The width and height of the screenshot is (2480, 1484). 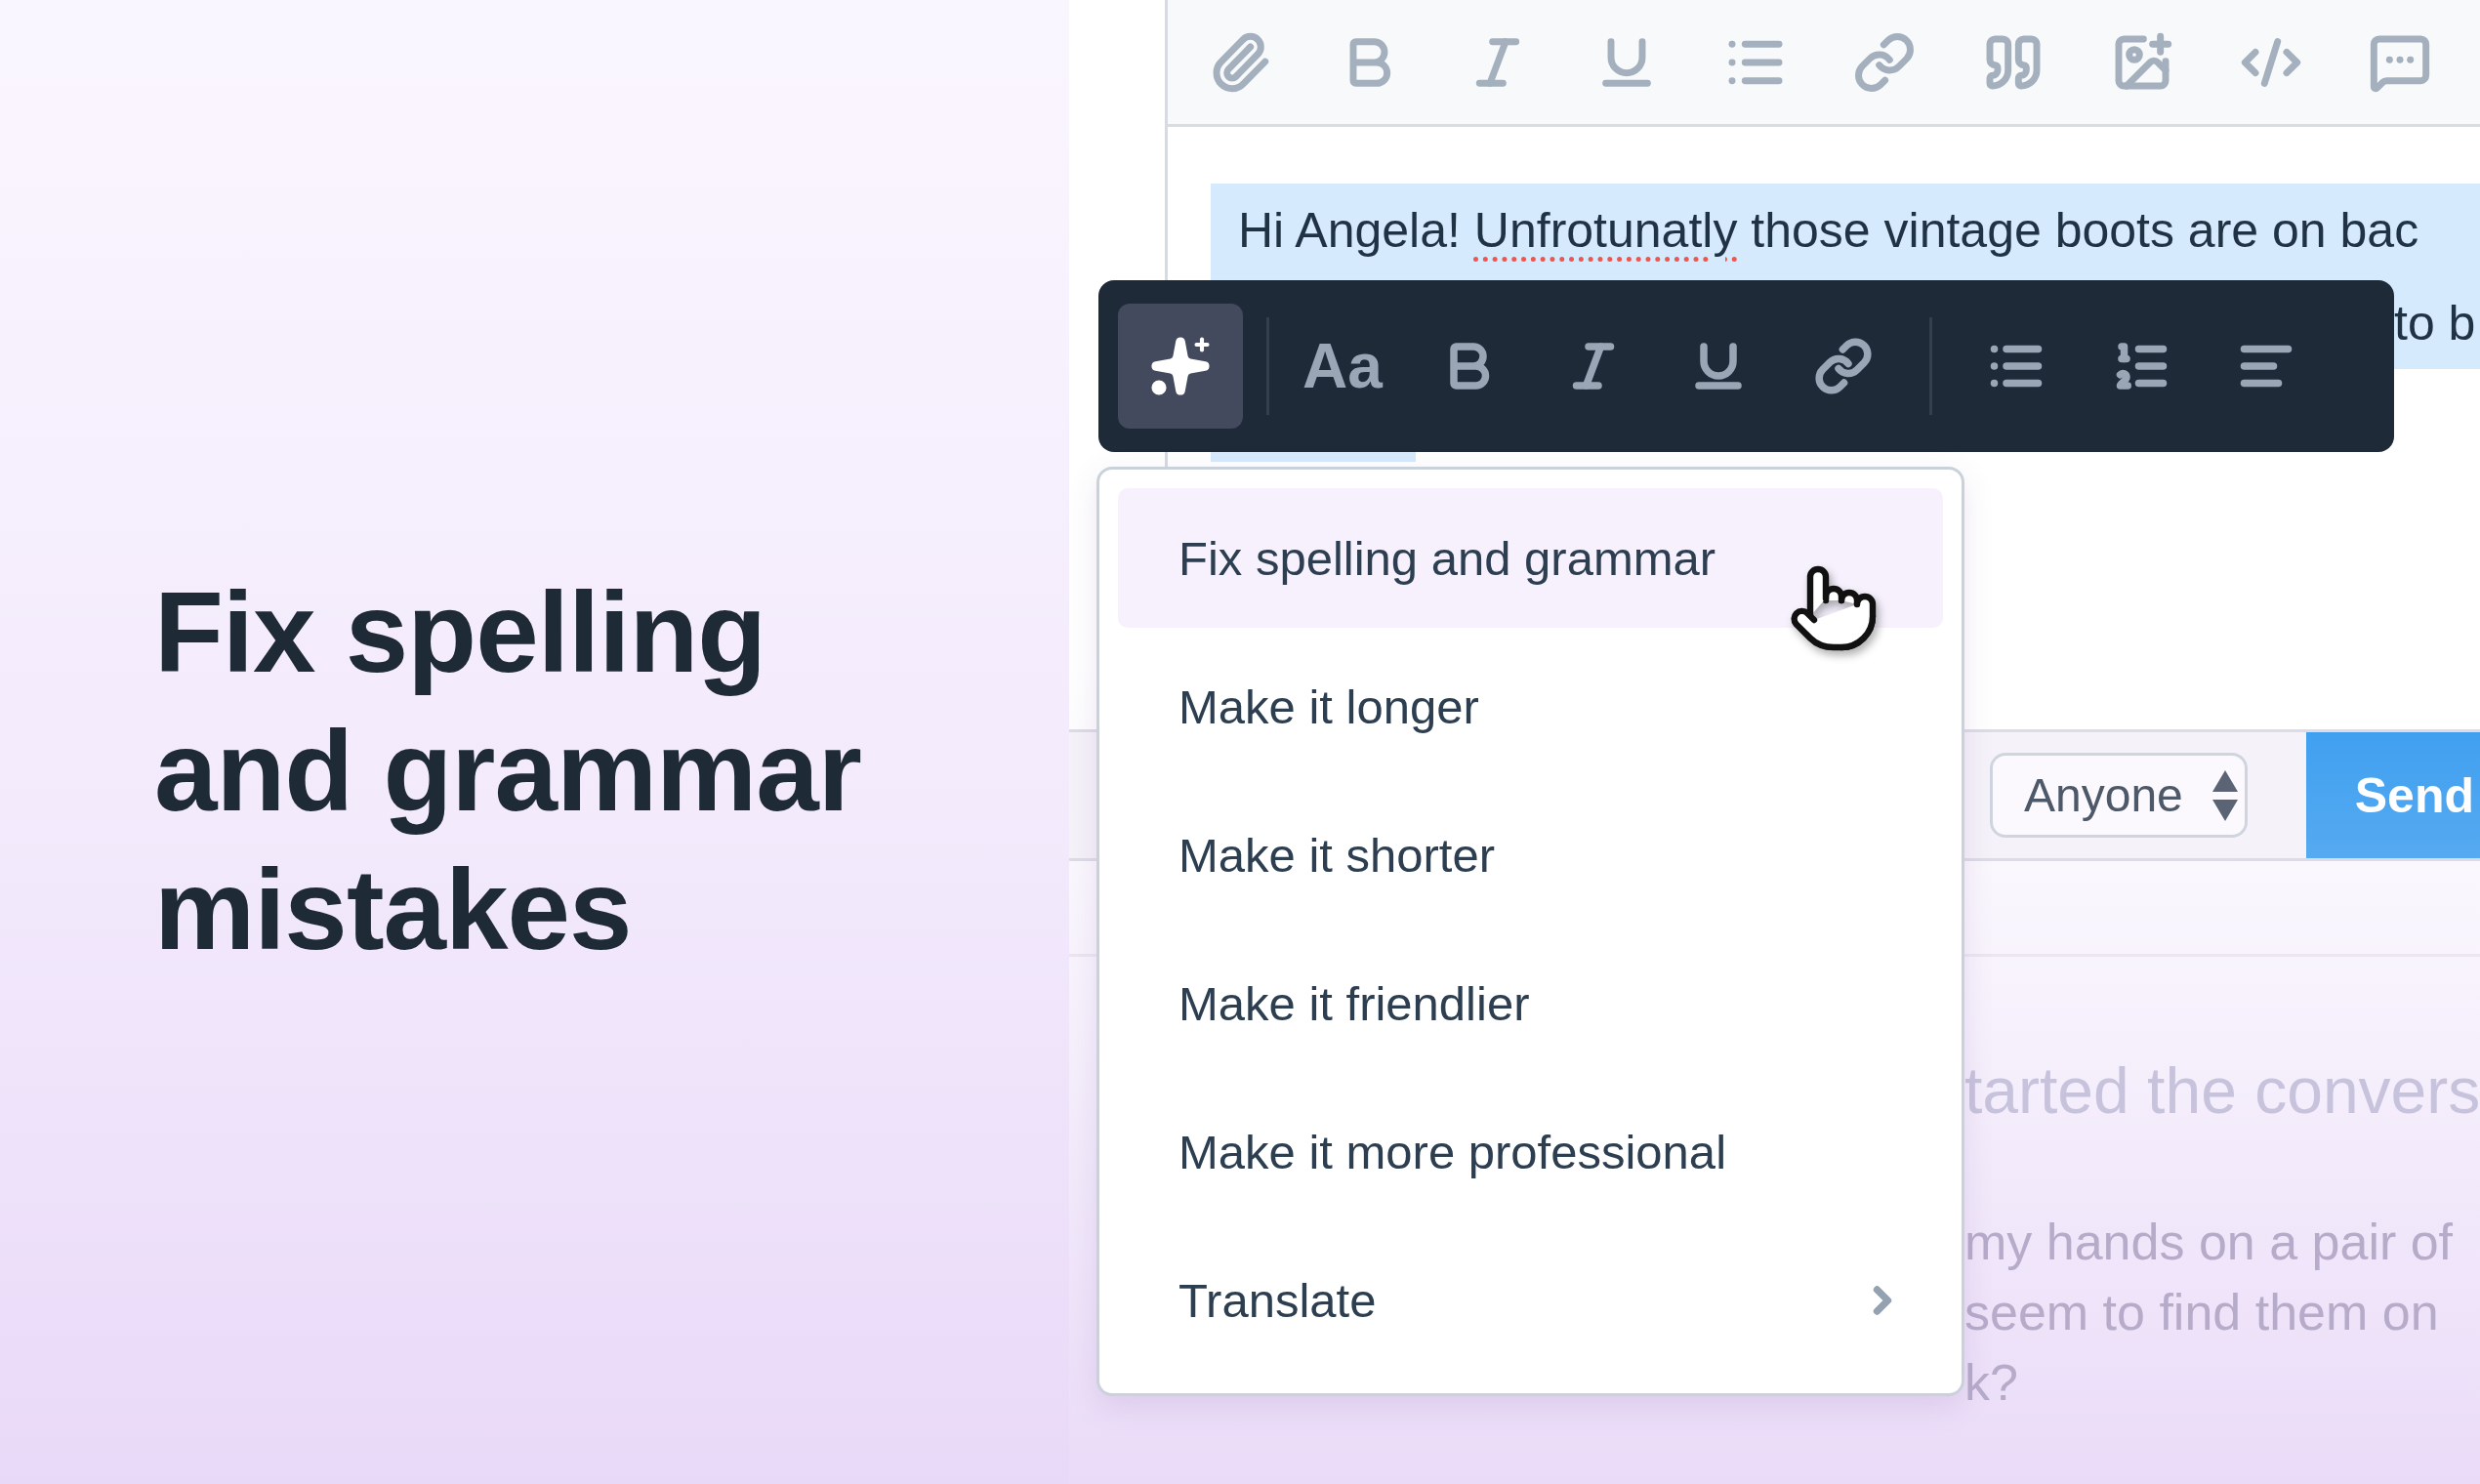 I want to click on menu-item: Fix spelling and grammar, so click(x=1530, y=558).